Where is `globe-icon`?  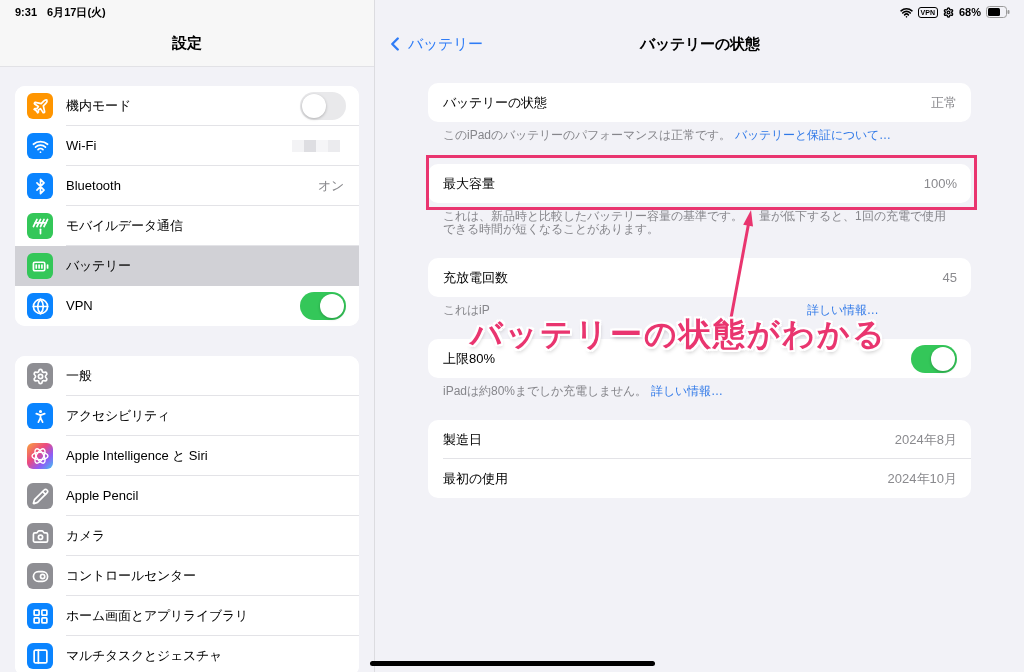 globe-icon is located at coordinates (40, 306).